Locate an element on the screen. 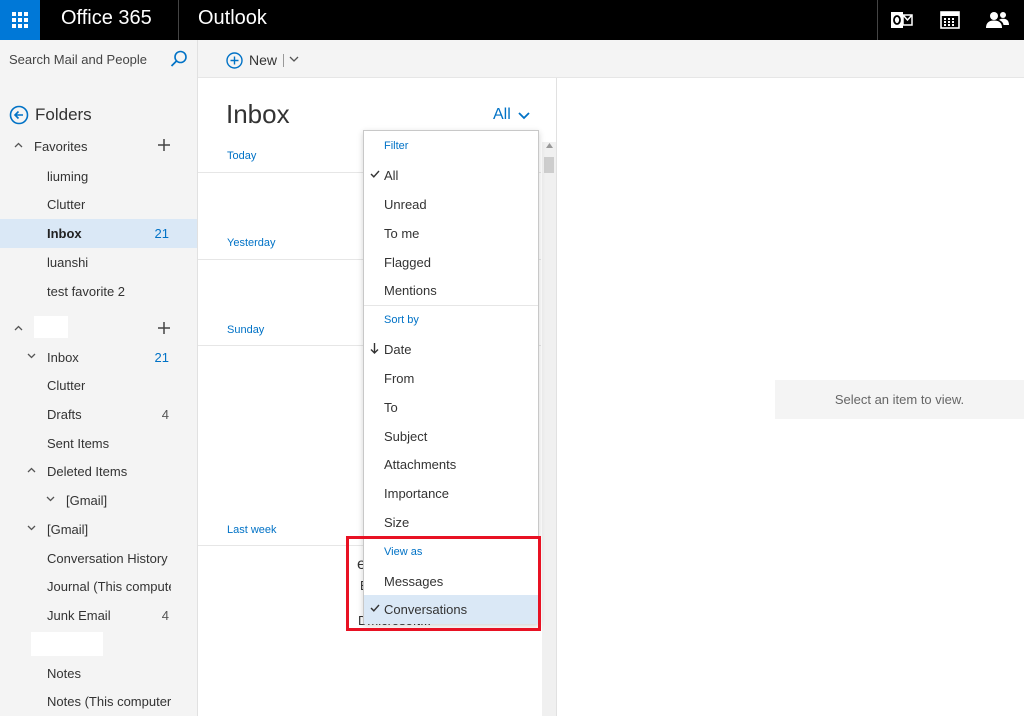 The image size is (1024, 716). add-favorite-icon is located at coordinates (164, 145).